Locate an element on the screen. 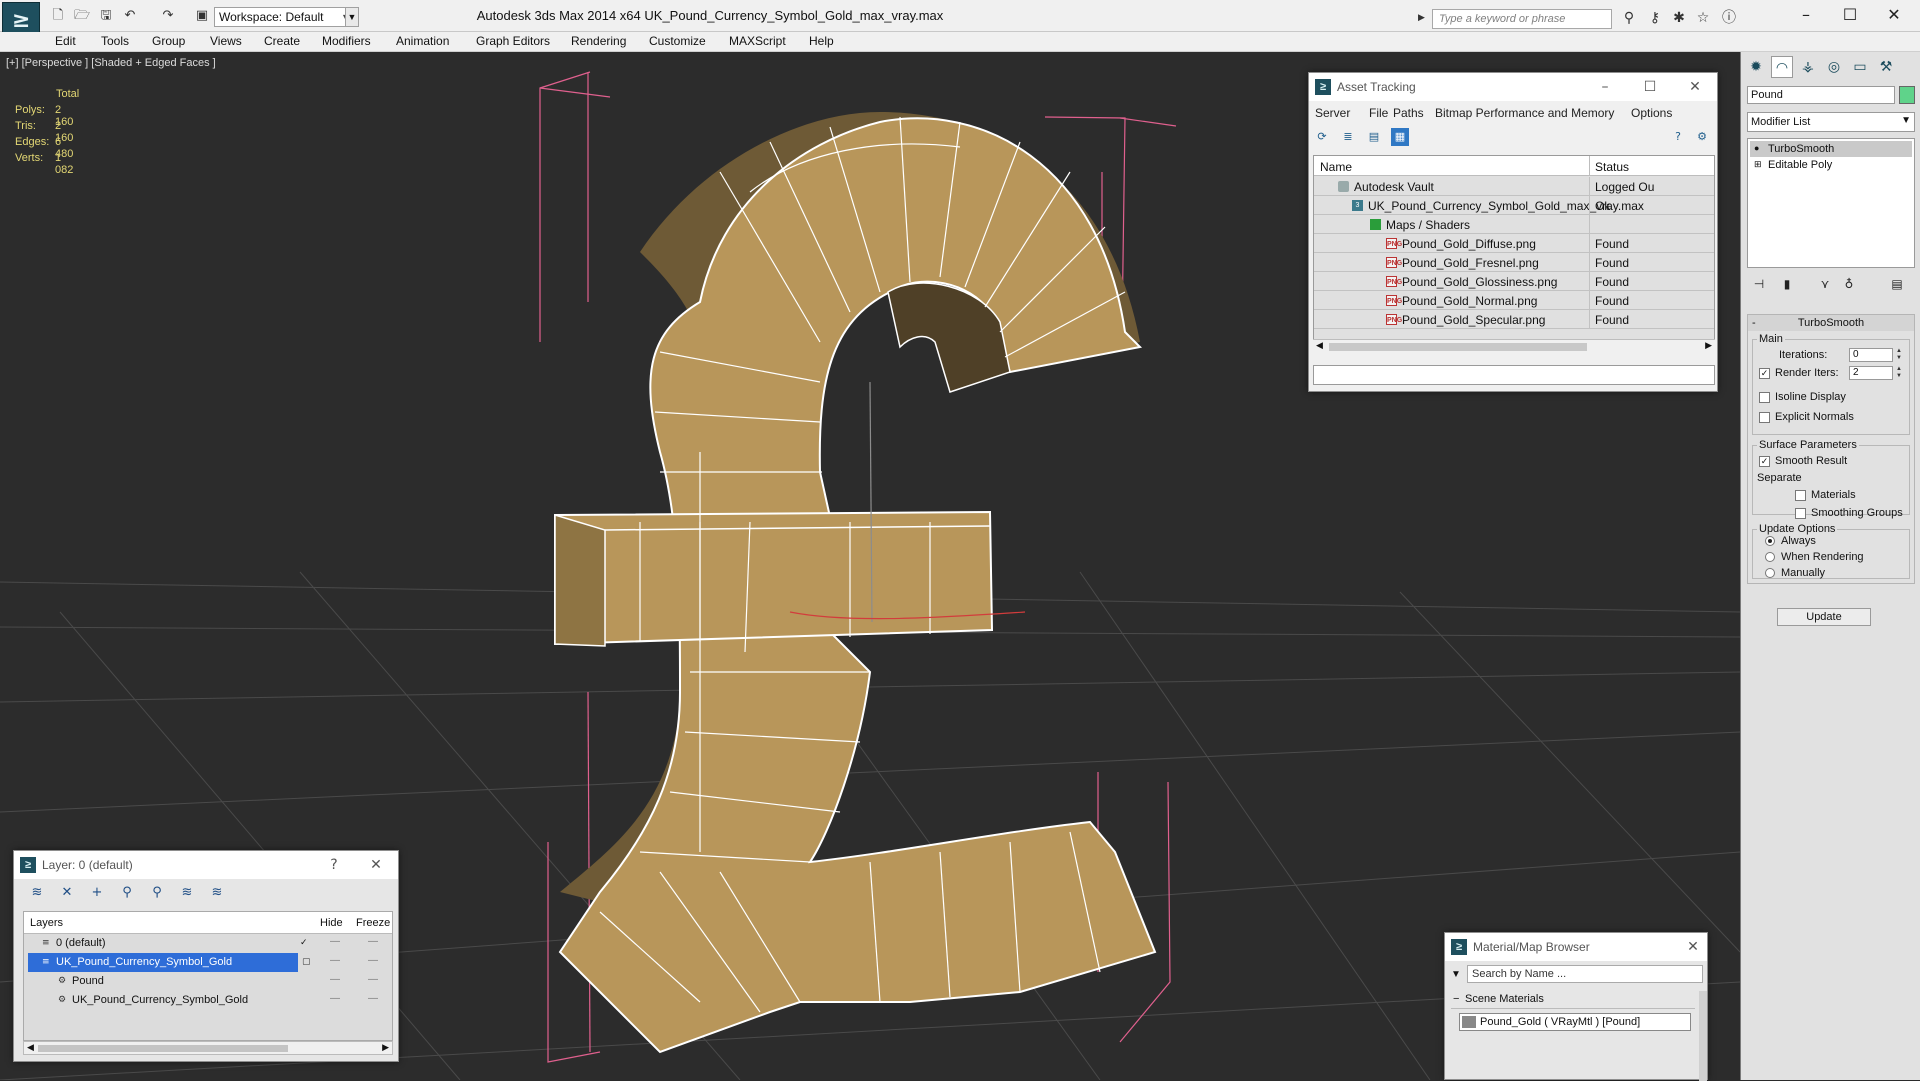 Image resolution: width=1920 pixels, height=1081 pixels. menu-help: Help is located at coordinates (821, 41).